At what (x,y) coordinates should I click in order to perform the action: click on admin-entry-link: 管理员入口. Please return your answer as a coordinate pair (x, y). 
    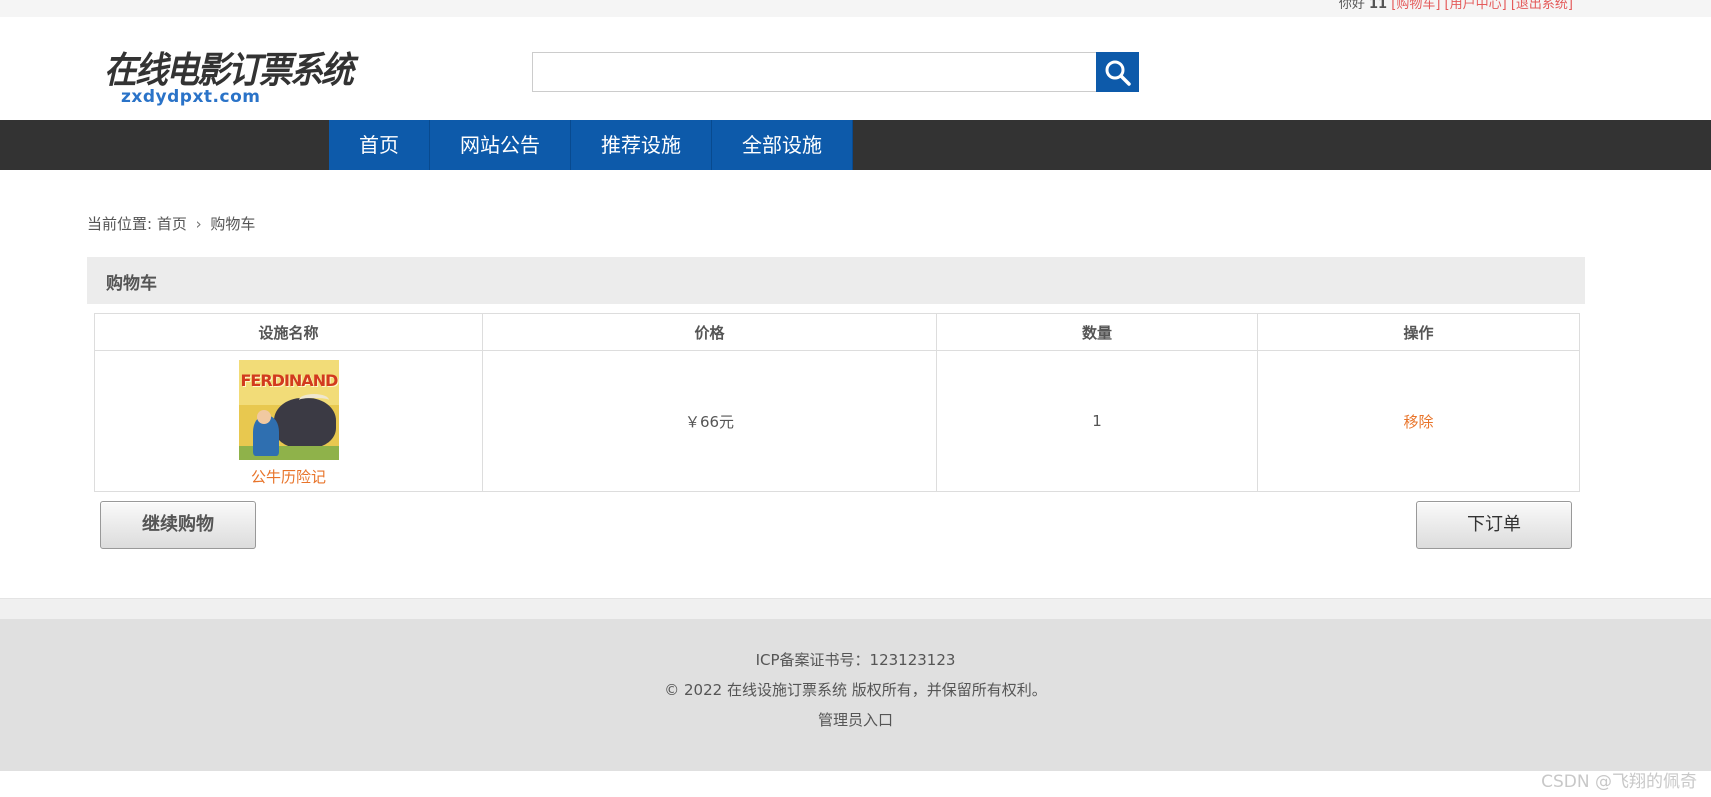
    Looking at the image, I should click on (855, 720).